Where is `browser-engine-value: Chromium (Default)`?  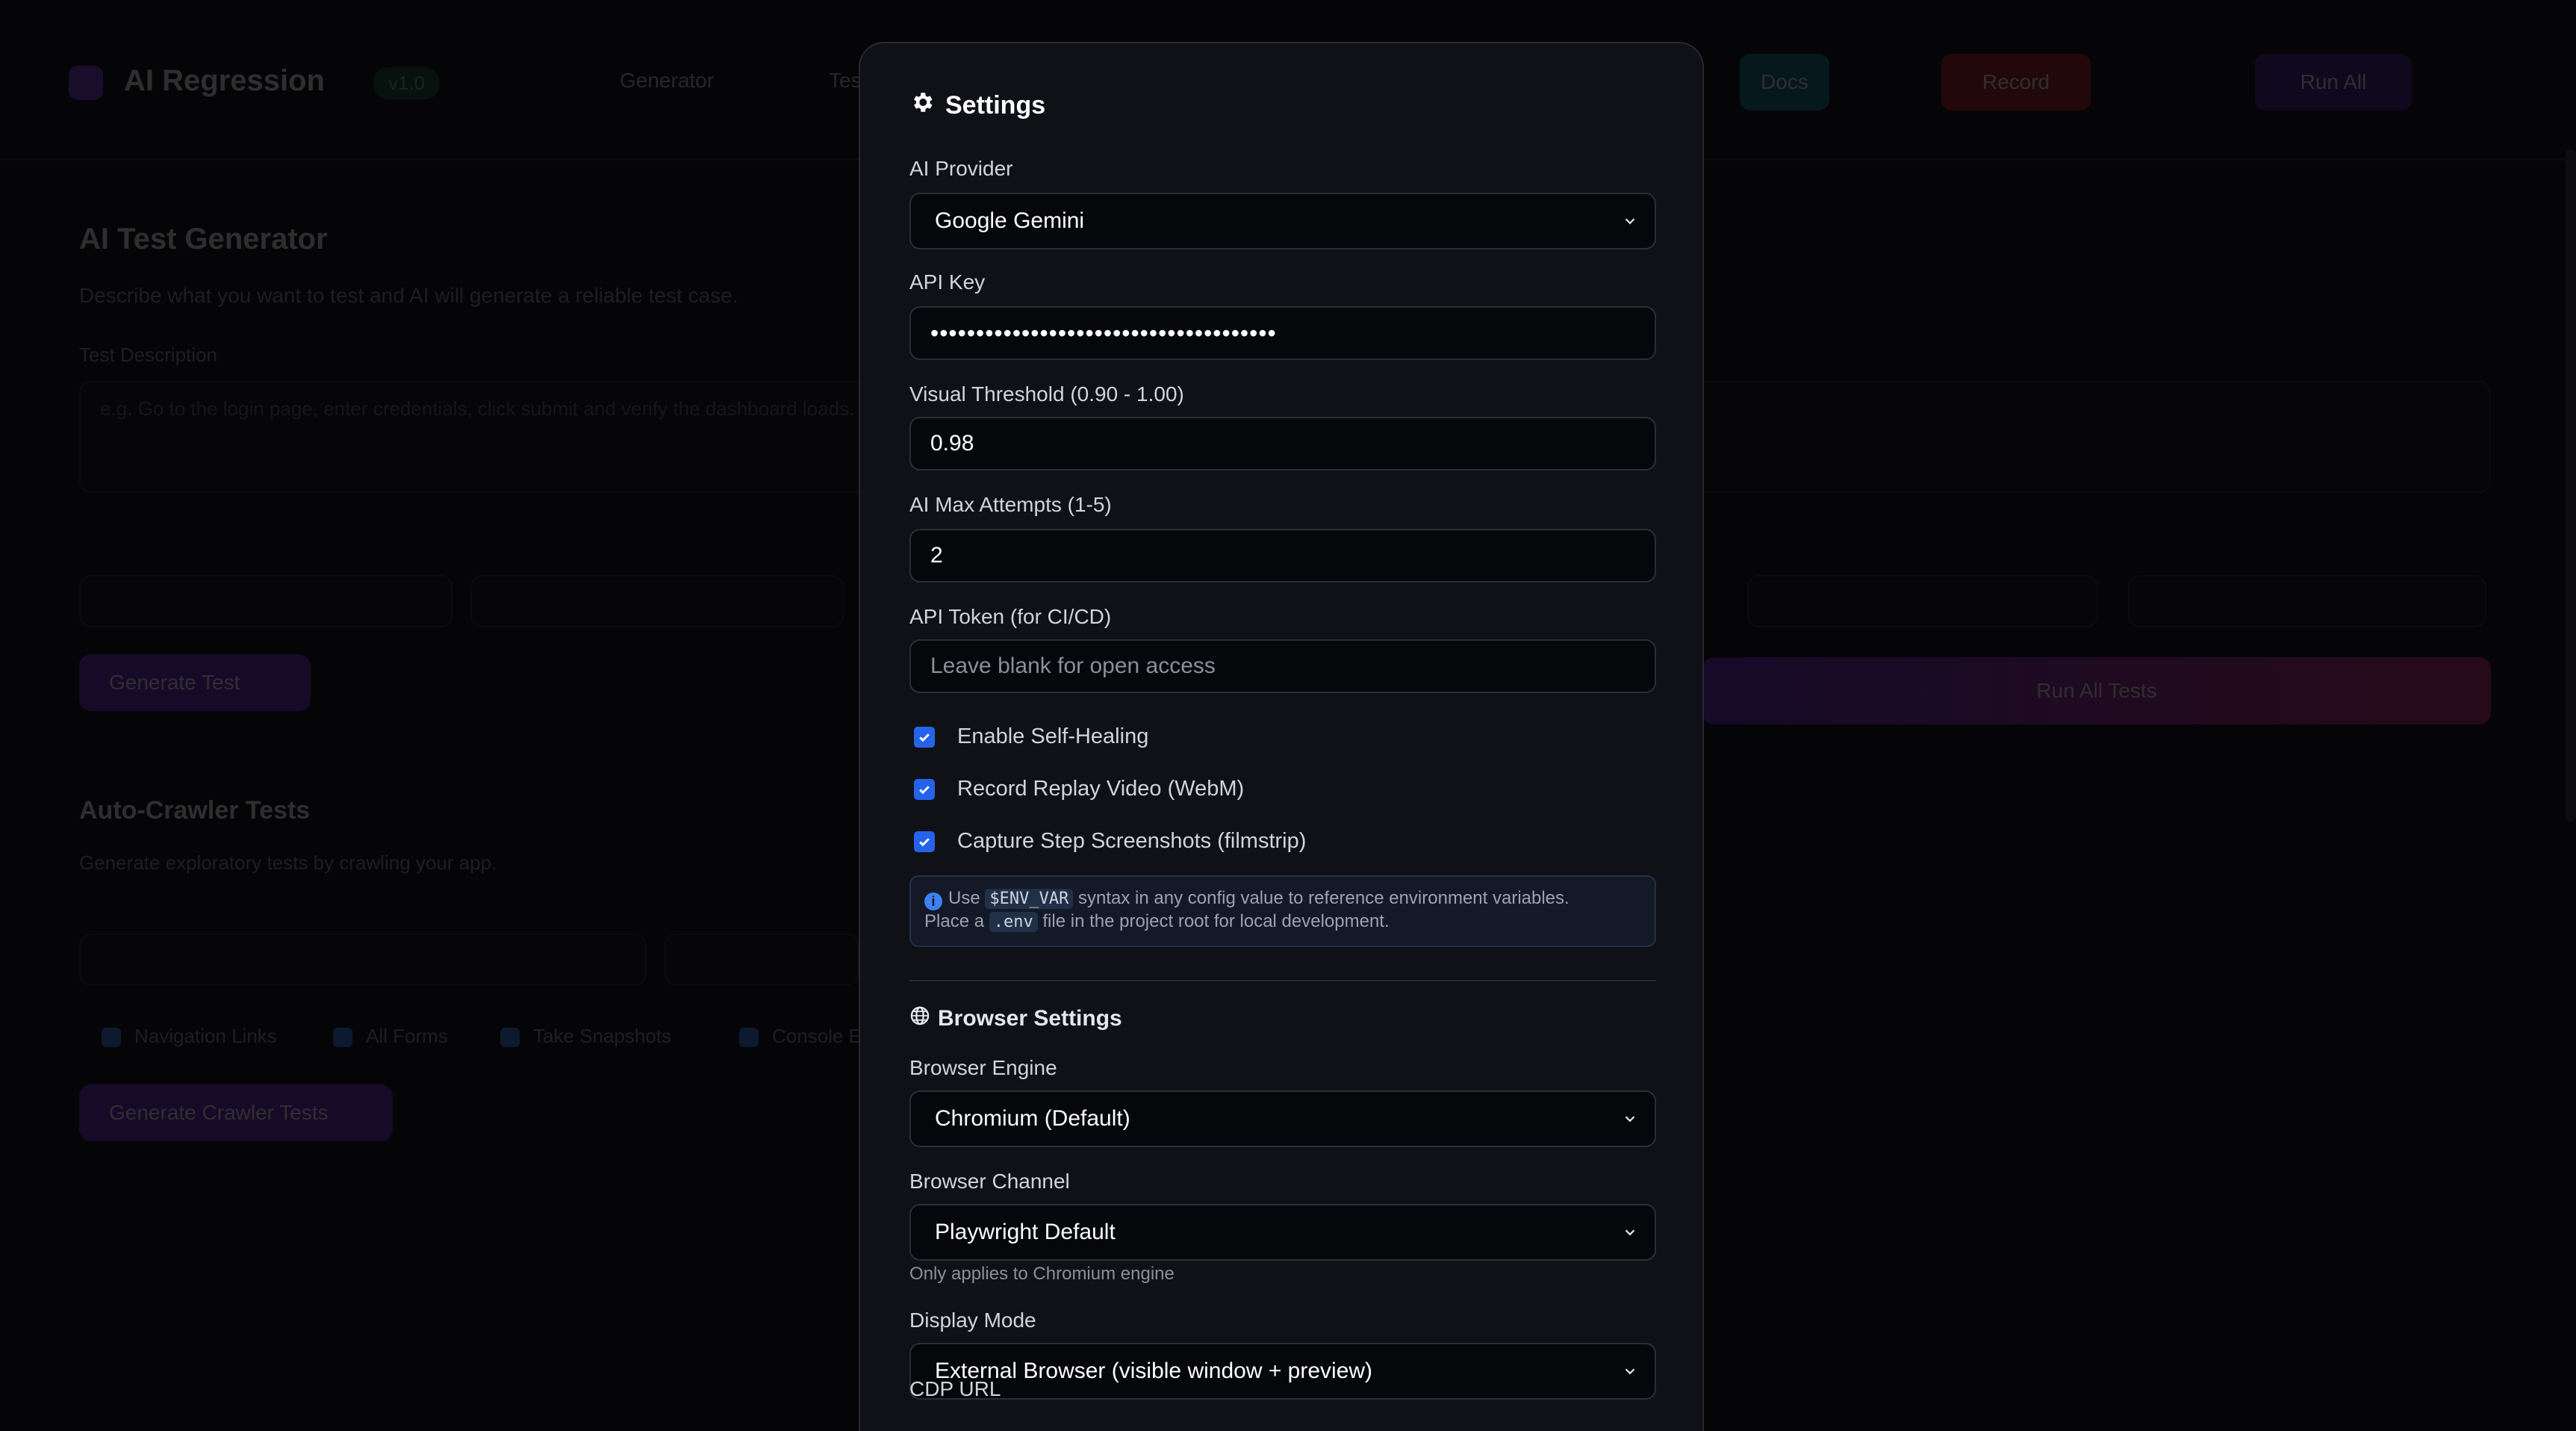
browser-engine-value: Chromium (Default) is located at coordinates (1032, 1118).